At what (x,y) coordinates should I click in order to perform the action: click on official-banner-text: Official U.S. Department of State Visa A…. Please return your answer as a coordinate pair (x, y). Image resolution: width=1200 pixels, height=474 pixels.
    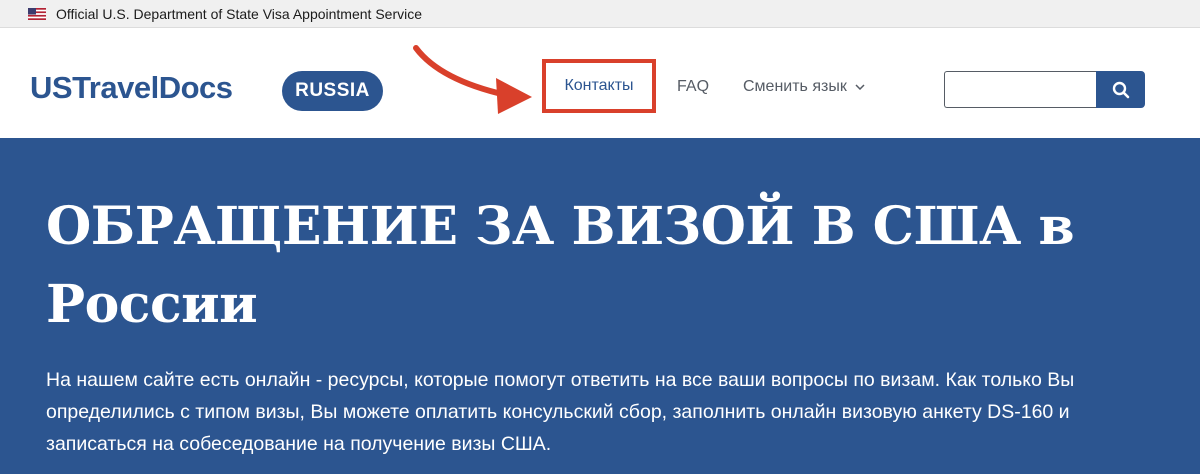
    Looking at the image, I should click on (239, 13).